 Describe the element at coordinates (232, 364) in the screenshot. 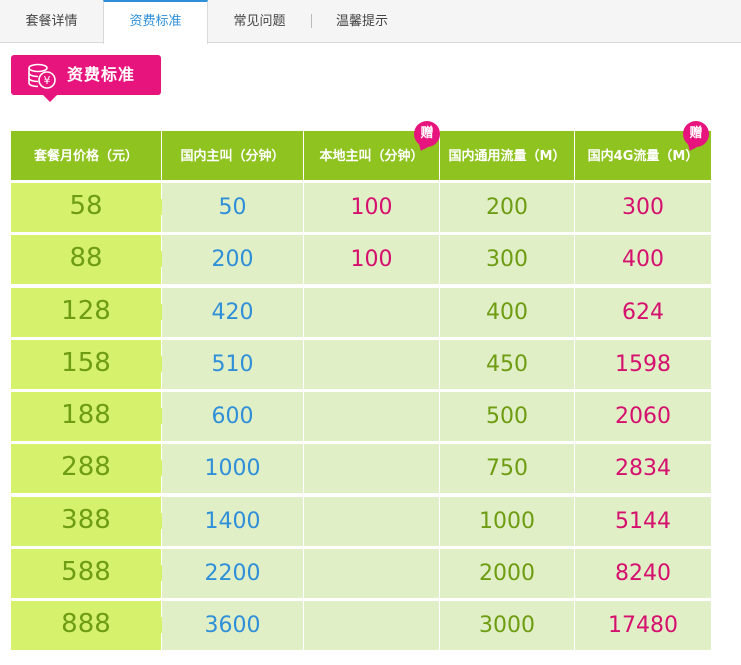

I see `national-calls-cell: 510` at that location.